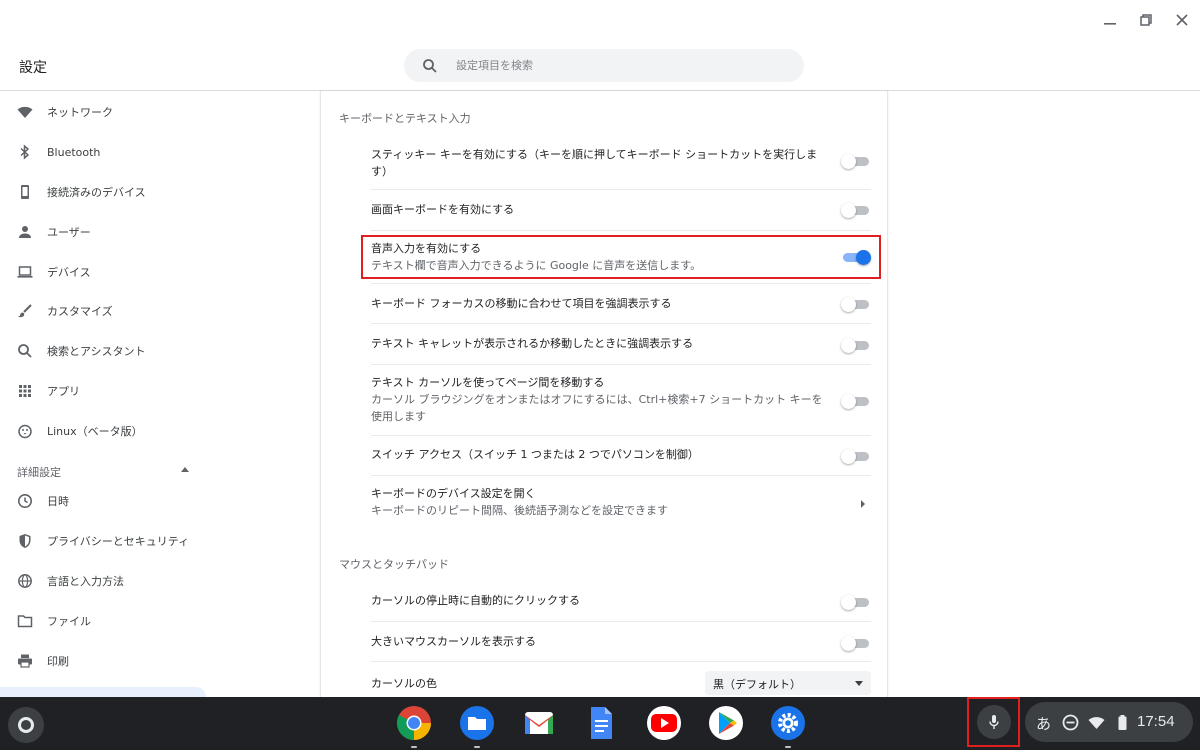 This screenshot has width=1200, height=750. Describe the element at coordinates (856, 602) in the screenshot. I see `auto-click-toggle` at that location.